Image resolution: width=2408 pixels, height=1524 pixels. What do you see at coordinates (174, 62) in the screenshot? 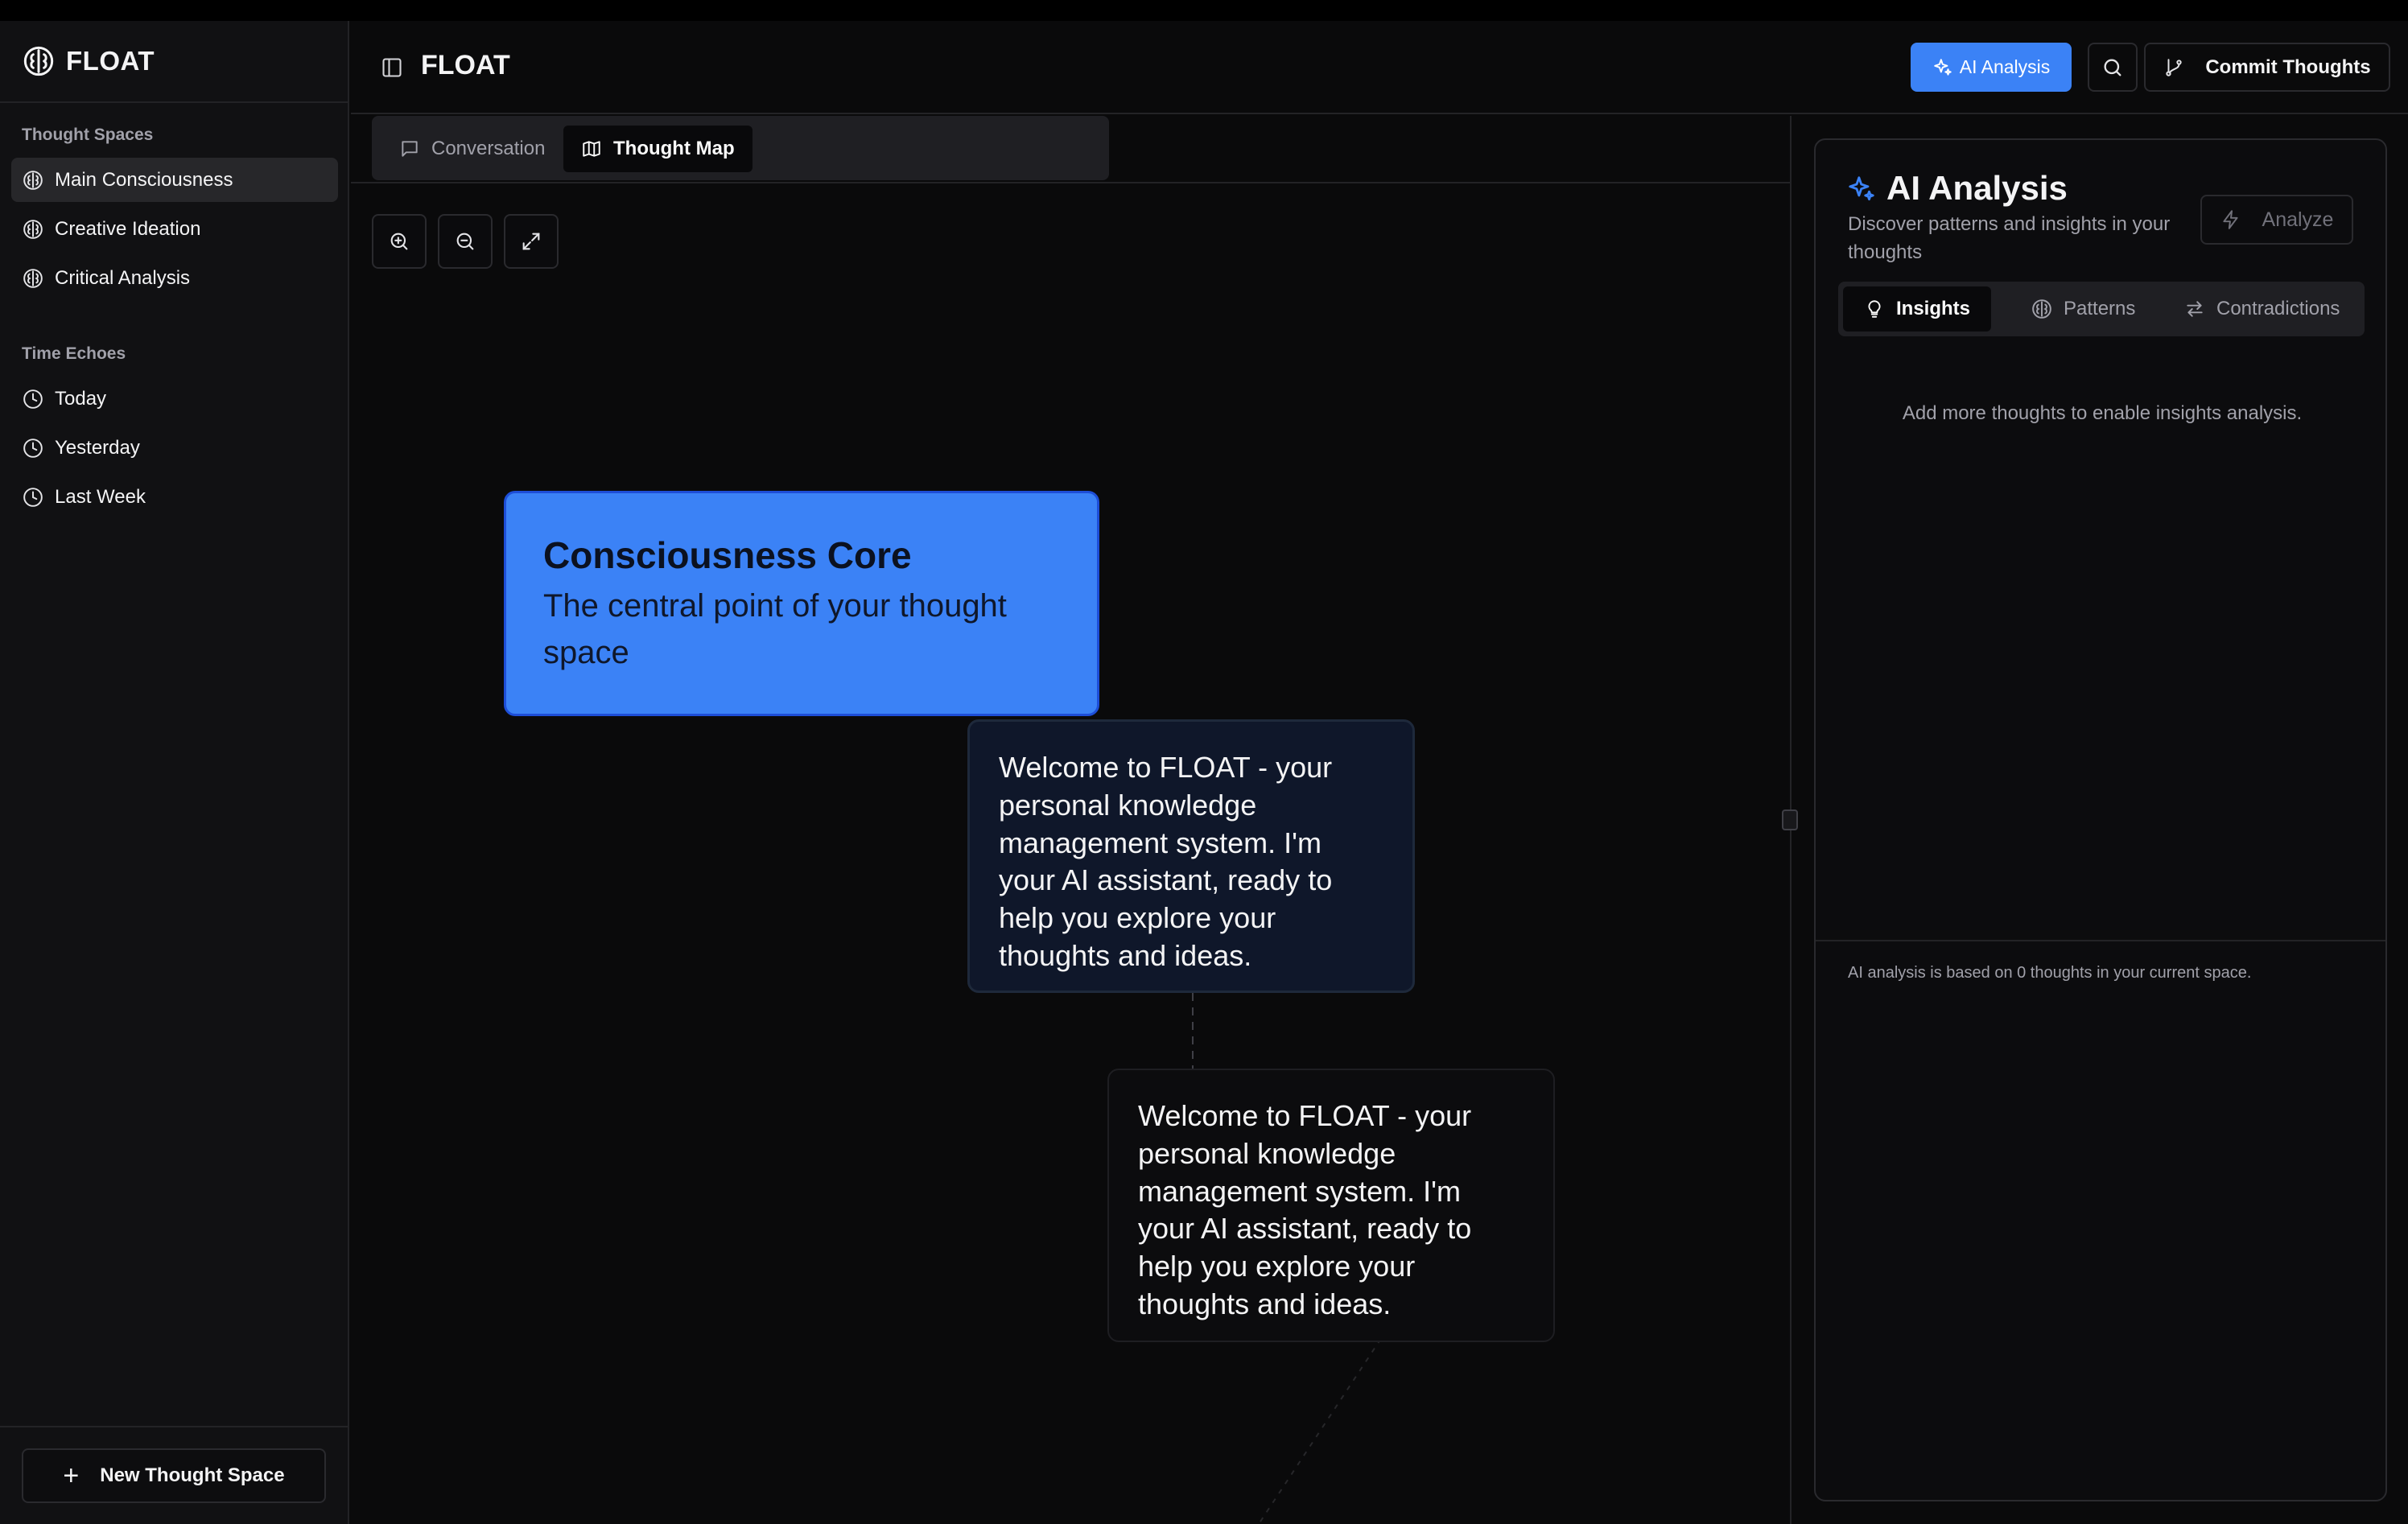
I see `brand: FLOAT` at bounding box center [174, 62].